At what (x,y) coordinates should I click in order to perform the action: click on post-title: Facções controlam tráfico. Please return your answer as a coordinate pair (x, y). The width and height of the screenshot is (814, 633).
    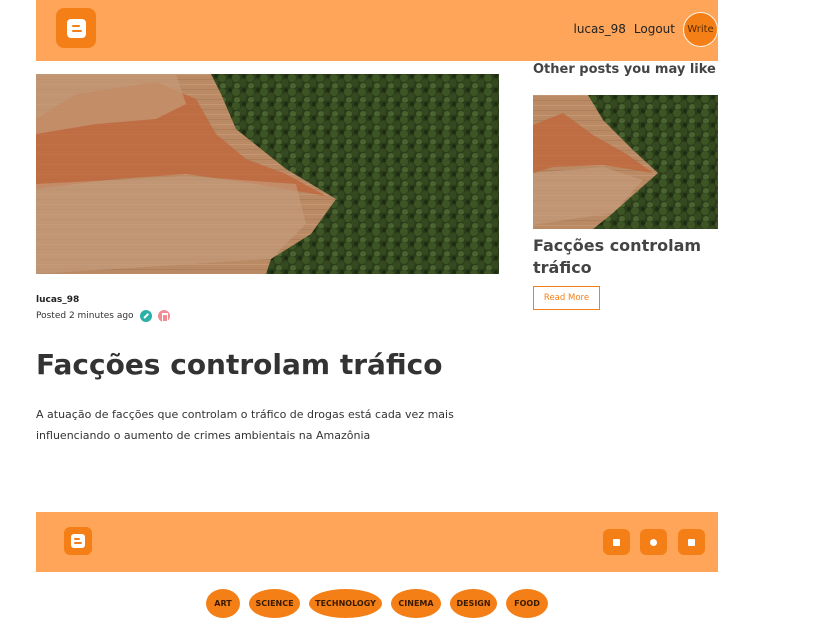
    Looking at the image, I should click on (239, 364).